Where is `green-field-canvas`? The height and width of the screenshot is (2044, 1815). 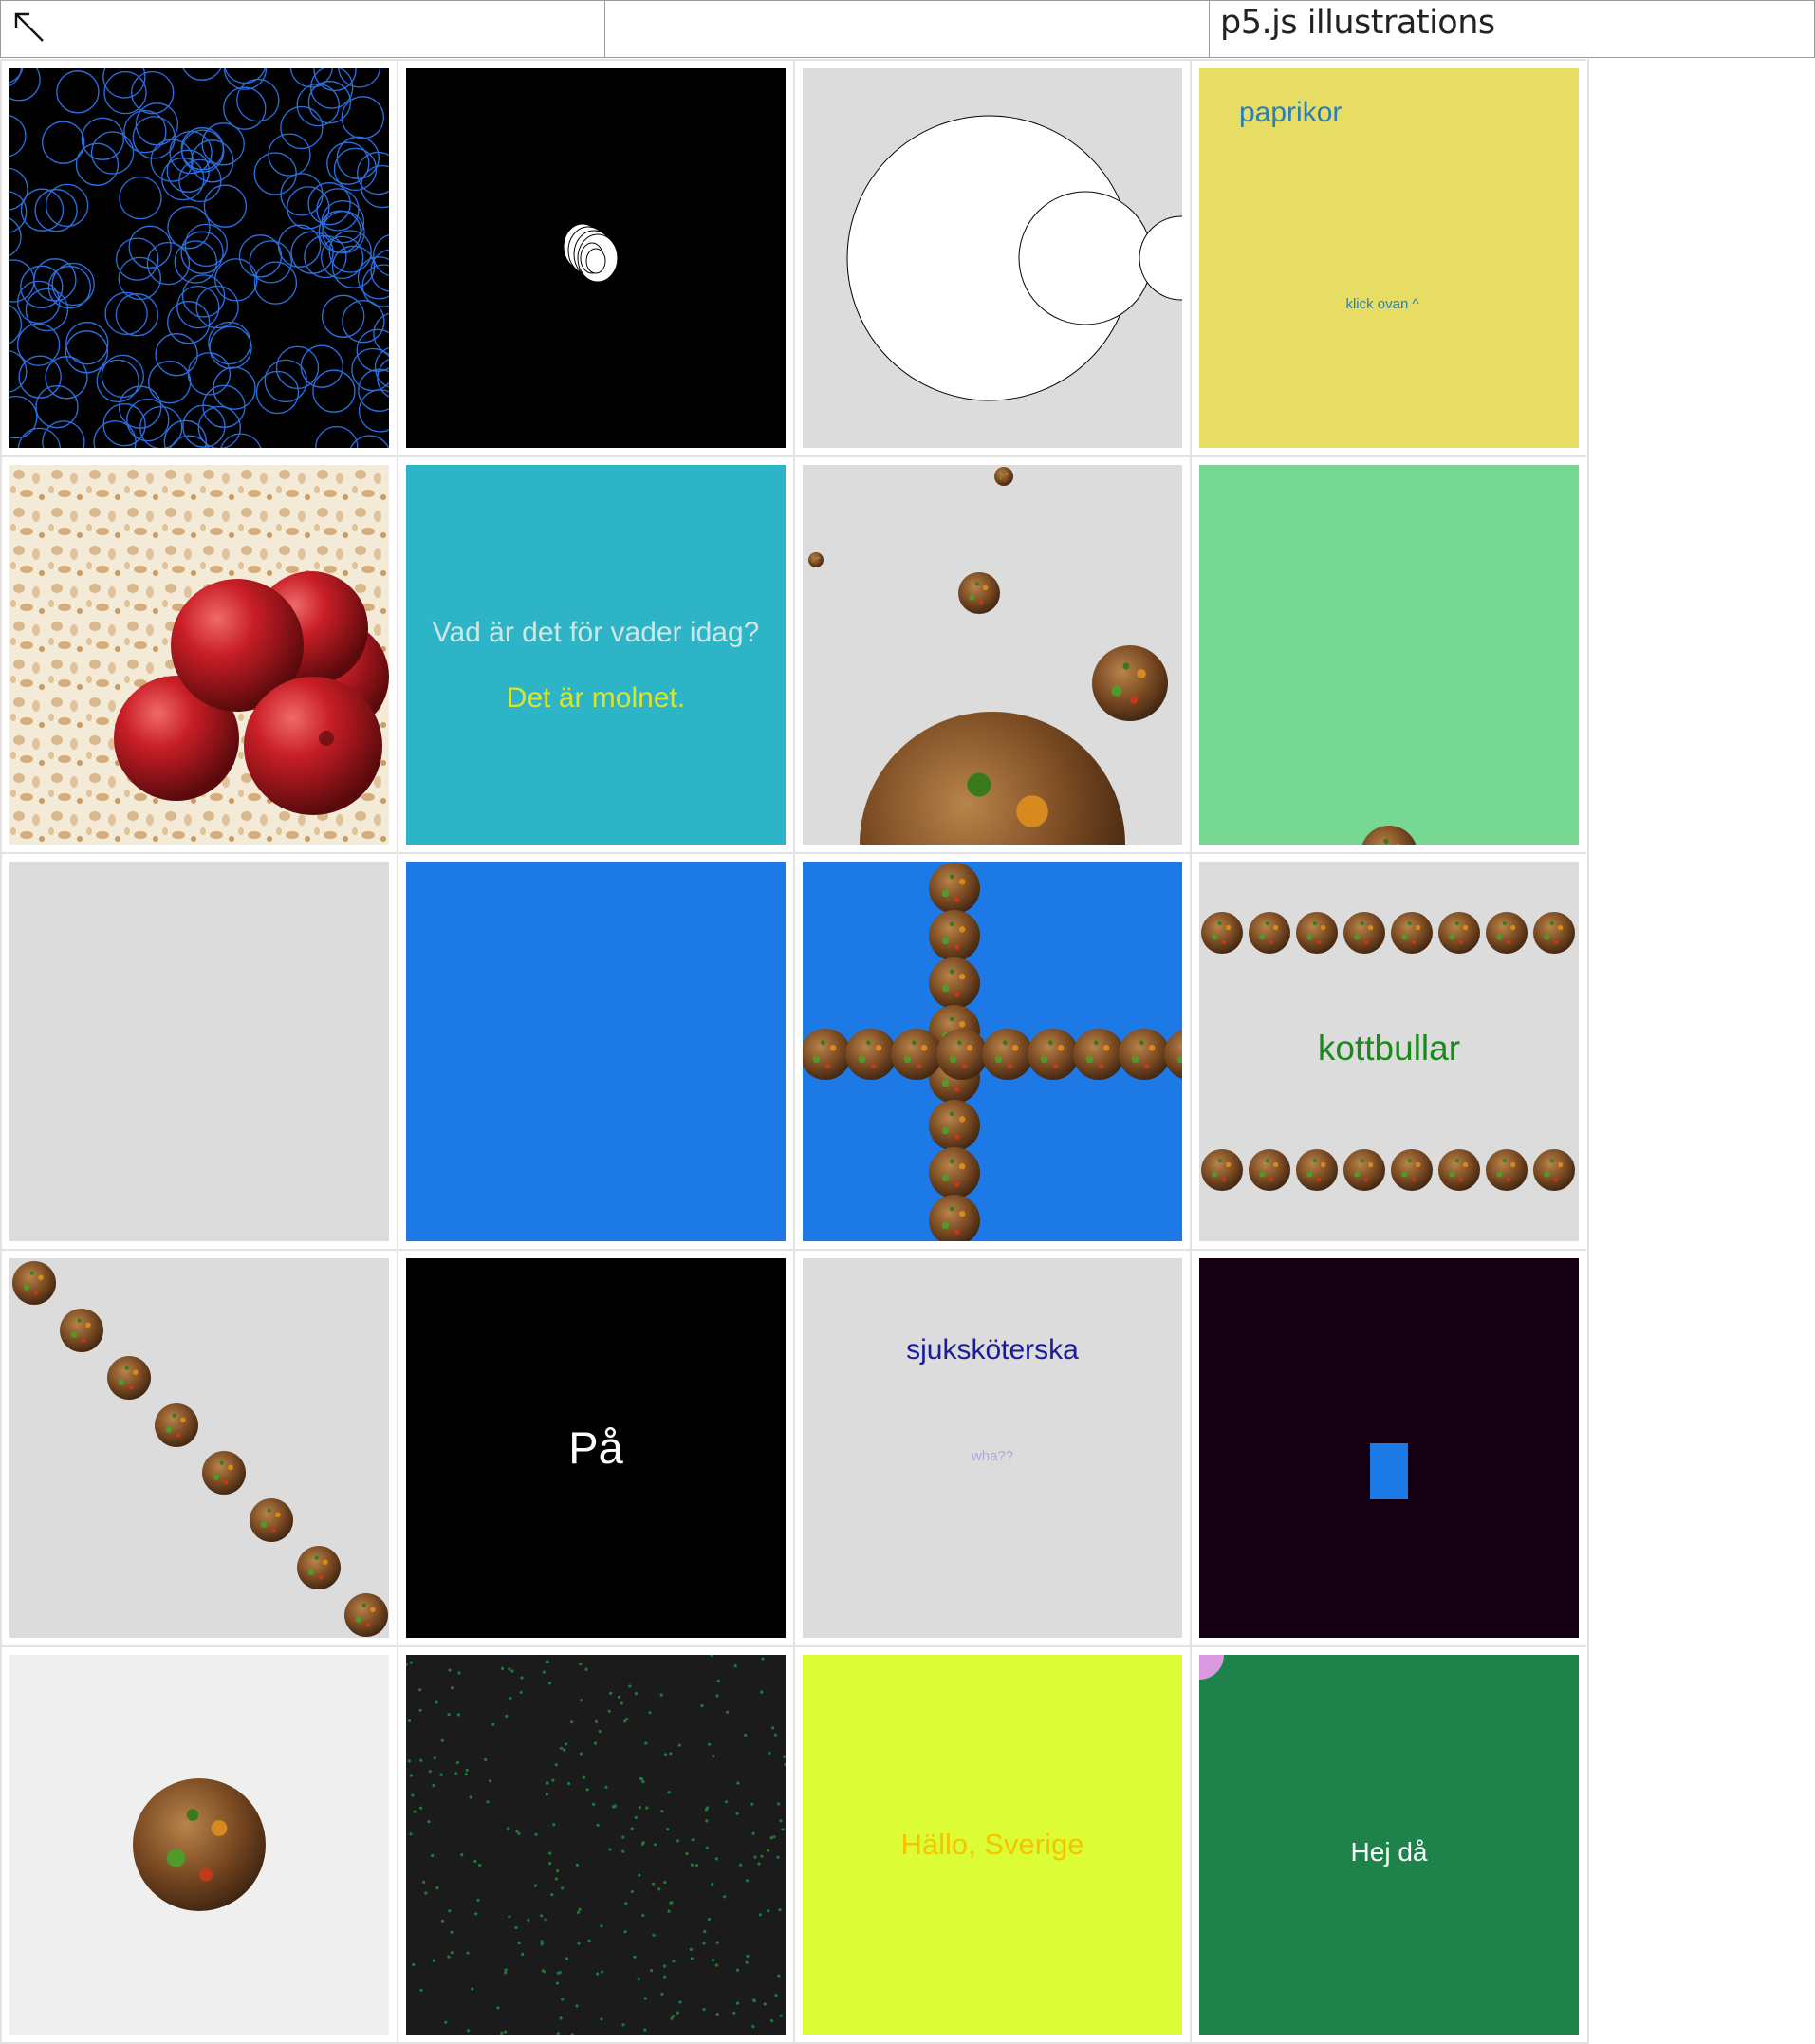 green-field-canvas is located at coordinates (1389, 835).